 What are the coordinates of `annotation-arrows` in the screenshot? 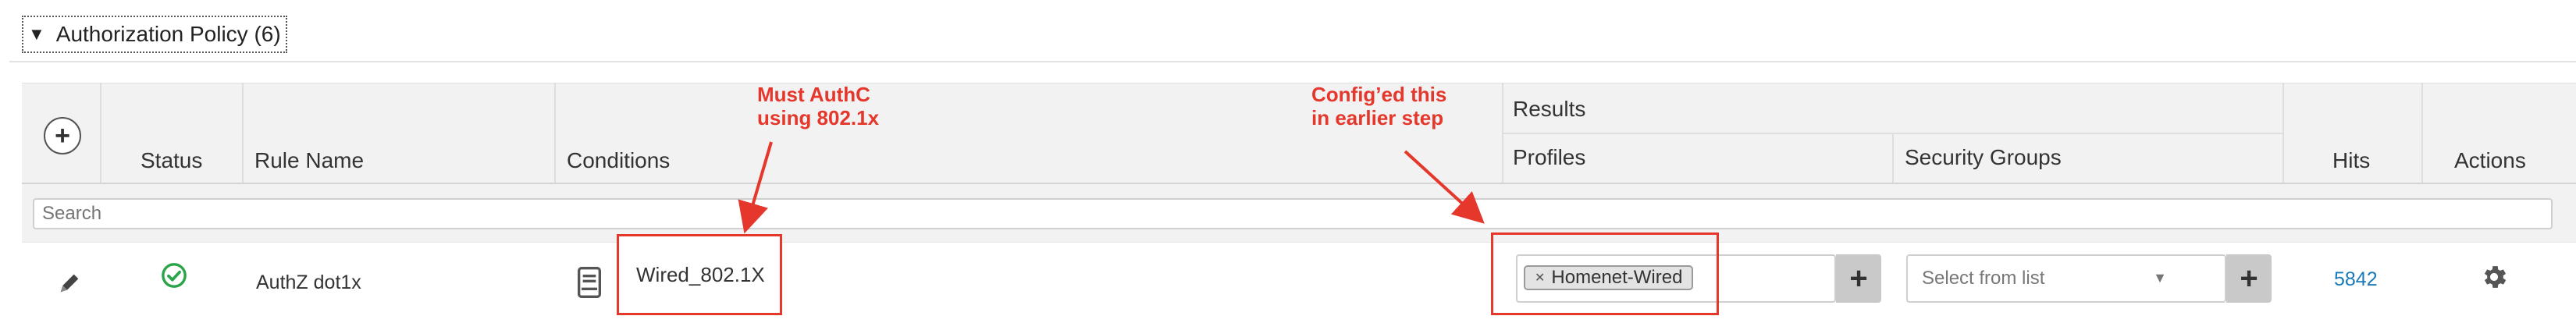 It's located at (1111, 187).